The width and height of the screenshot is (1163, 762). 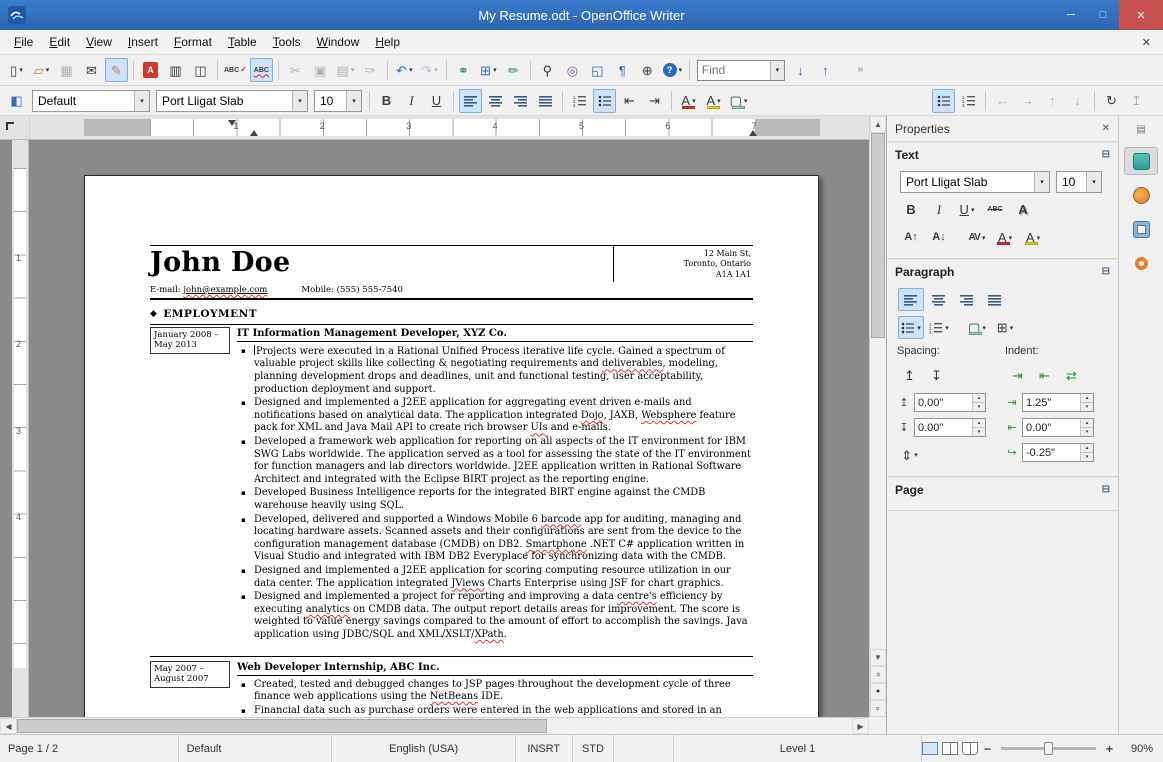 I want to click on open-dropdown-icon: ▾, so click(x=48, y=70).